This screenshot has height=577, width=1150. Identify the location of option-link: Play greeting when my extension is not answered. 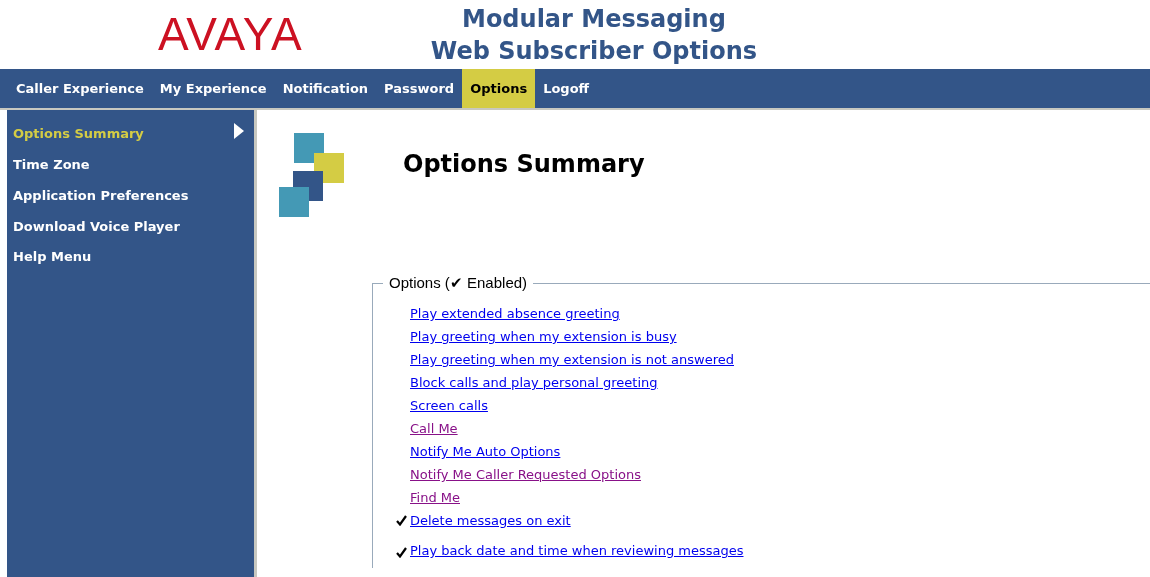
(572, 359).